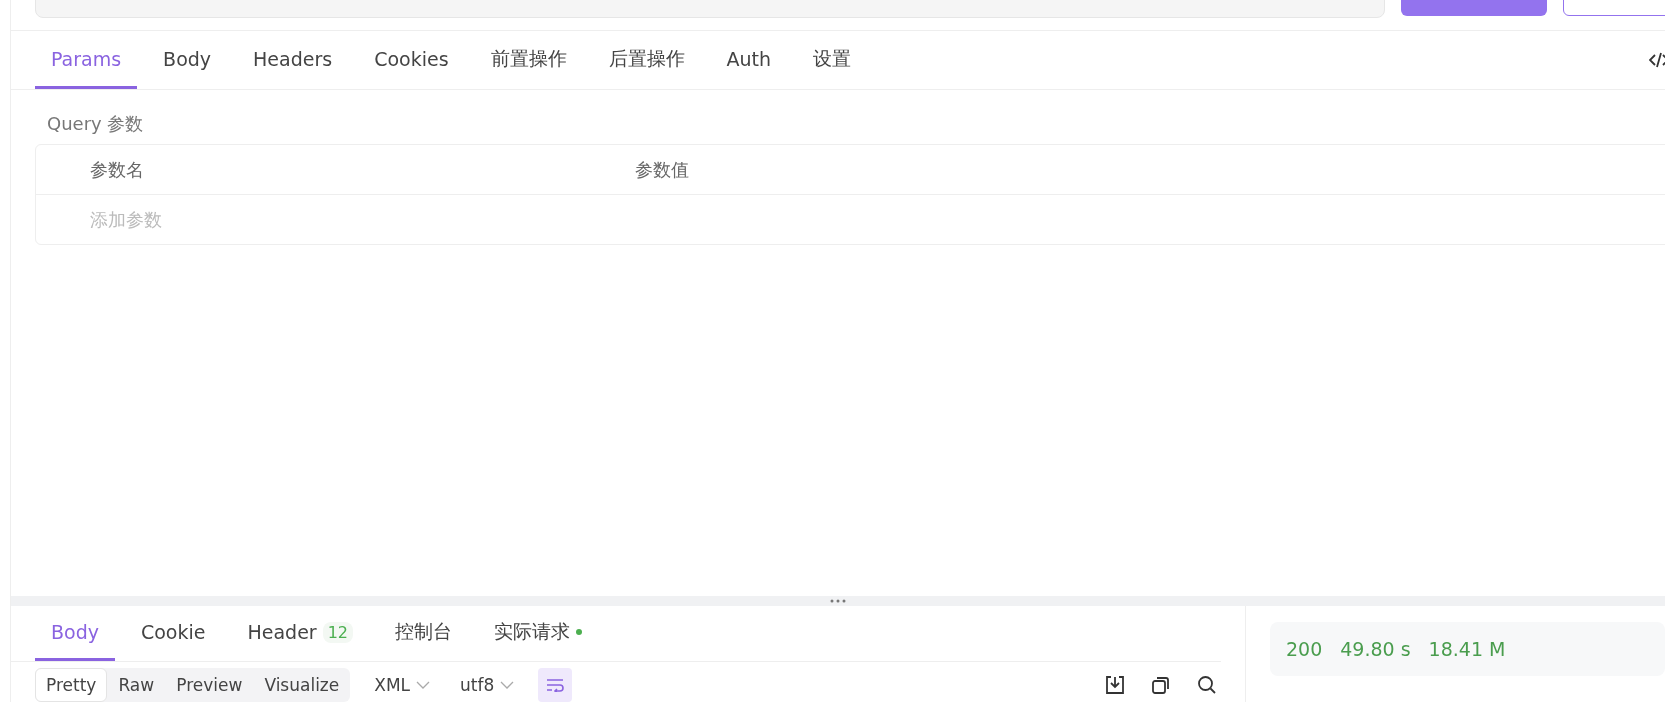 The width and height of the screenshot is (1665, 702). I want to click on copy-icon, so click(1161, 685).